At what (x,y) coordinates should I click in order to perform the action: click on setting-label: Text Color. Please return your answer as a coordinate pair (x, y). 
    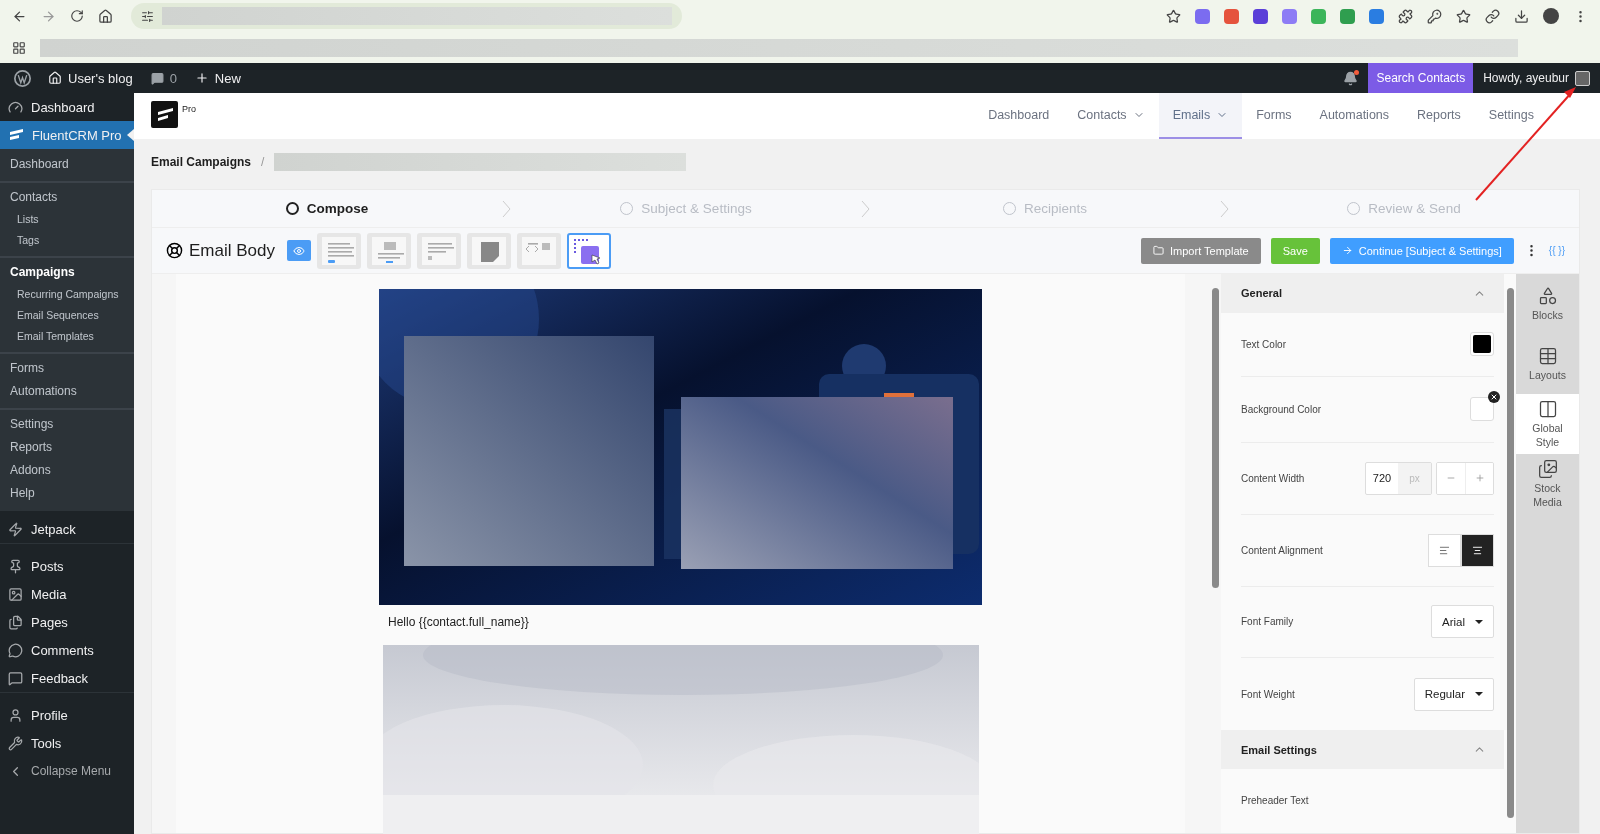
    Looking at the image, I should click on (1263, 344).